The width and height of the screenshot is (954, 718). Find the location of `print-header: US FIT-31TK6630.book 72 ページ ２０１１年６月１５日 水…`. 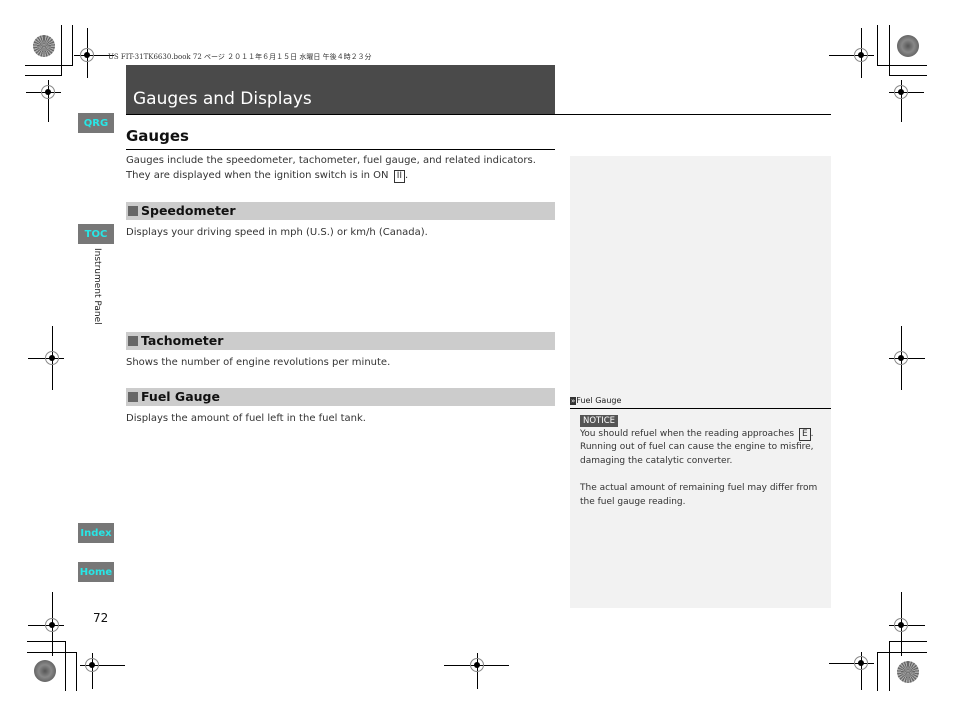

print-header: US FIT-31TK6630.book 72 ページ ２０１１年６月１５日 水… is located at coordinates (240, 57).